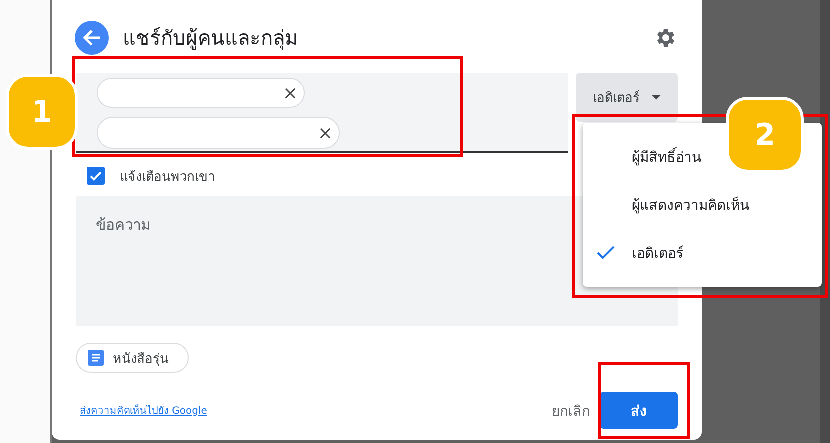 The image size is (830, 443). I want to click on menu-item: ผู้มีสิทธิ์อ่าน, so click(646, 157).